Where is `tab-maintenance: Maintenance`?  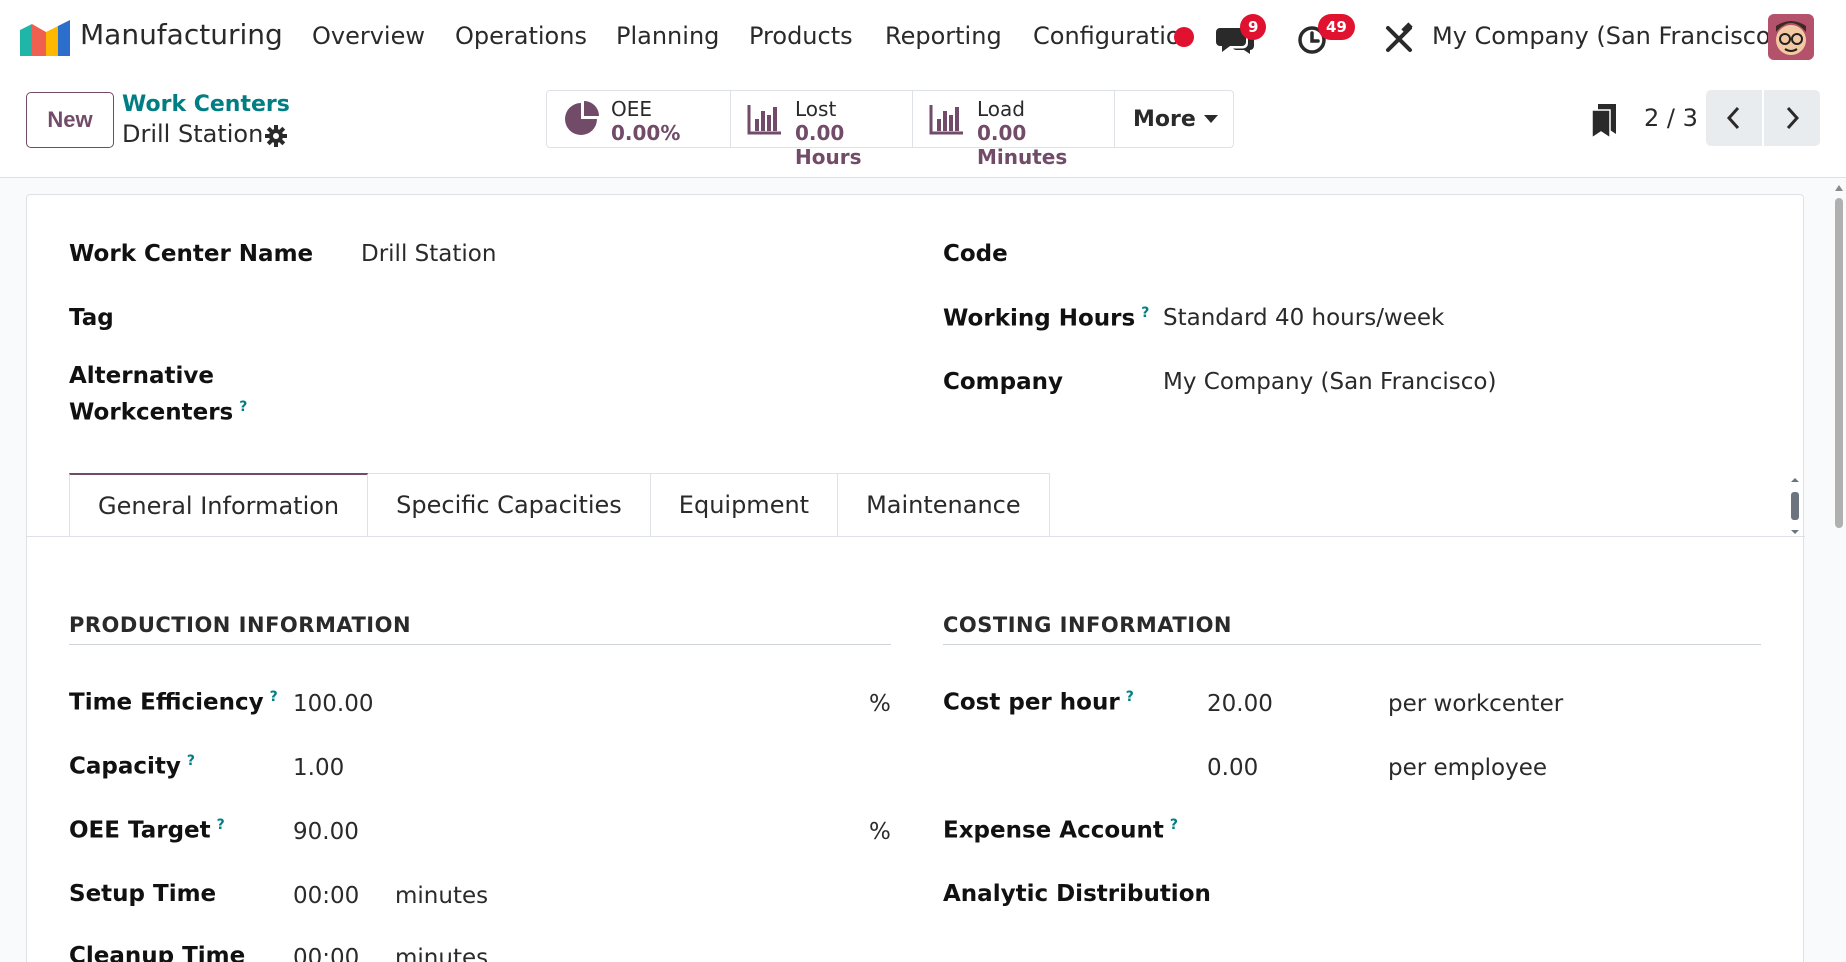 tab-maintenance: Maintenance is located at coordinates (944, 505).